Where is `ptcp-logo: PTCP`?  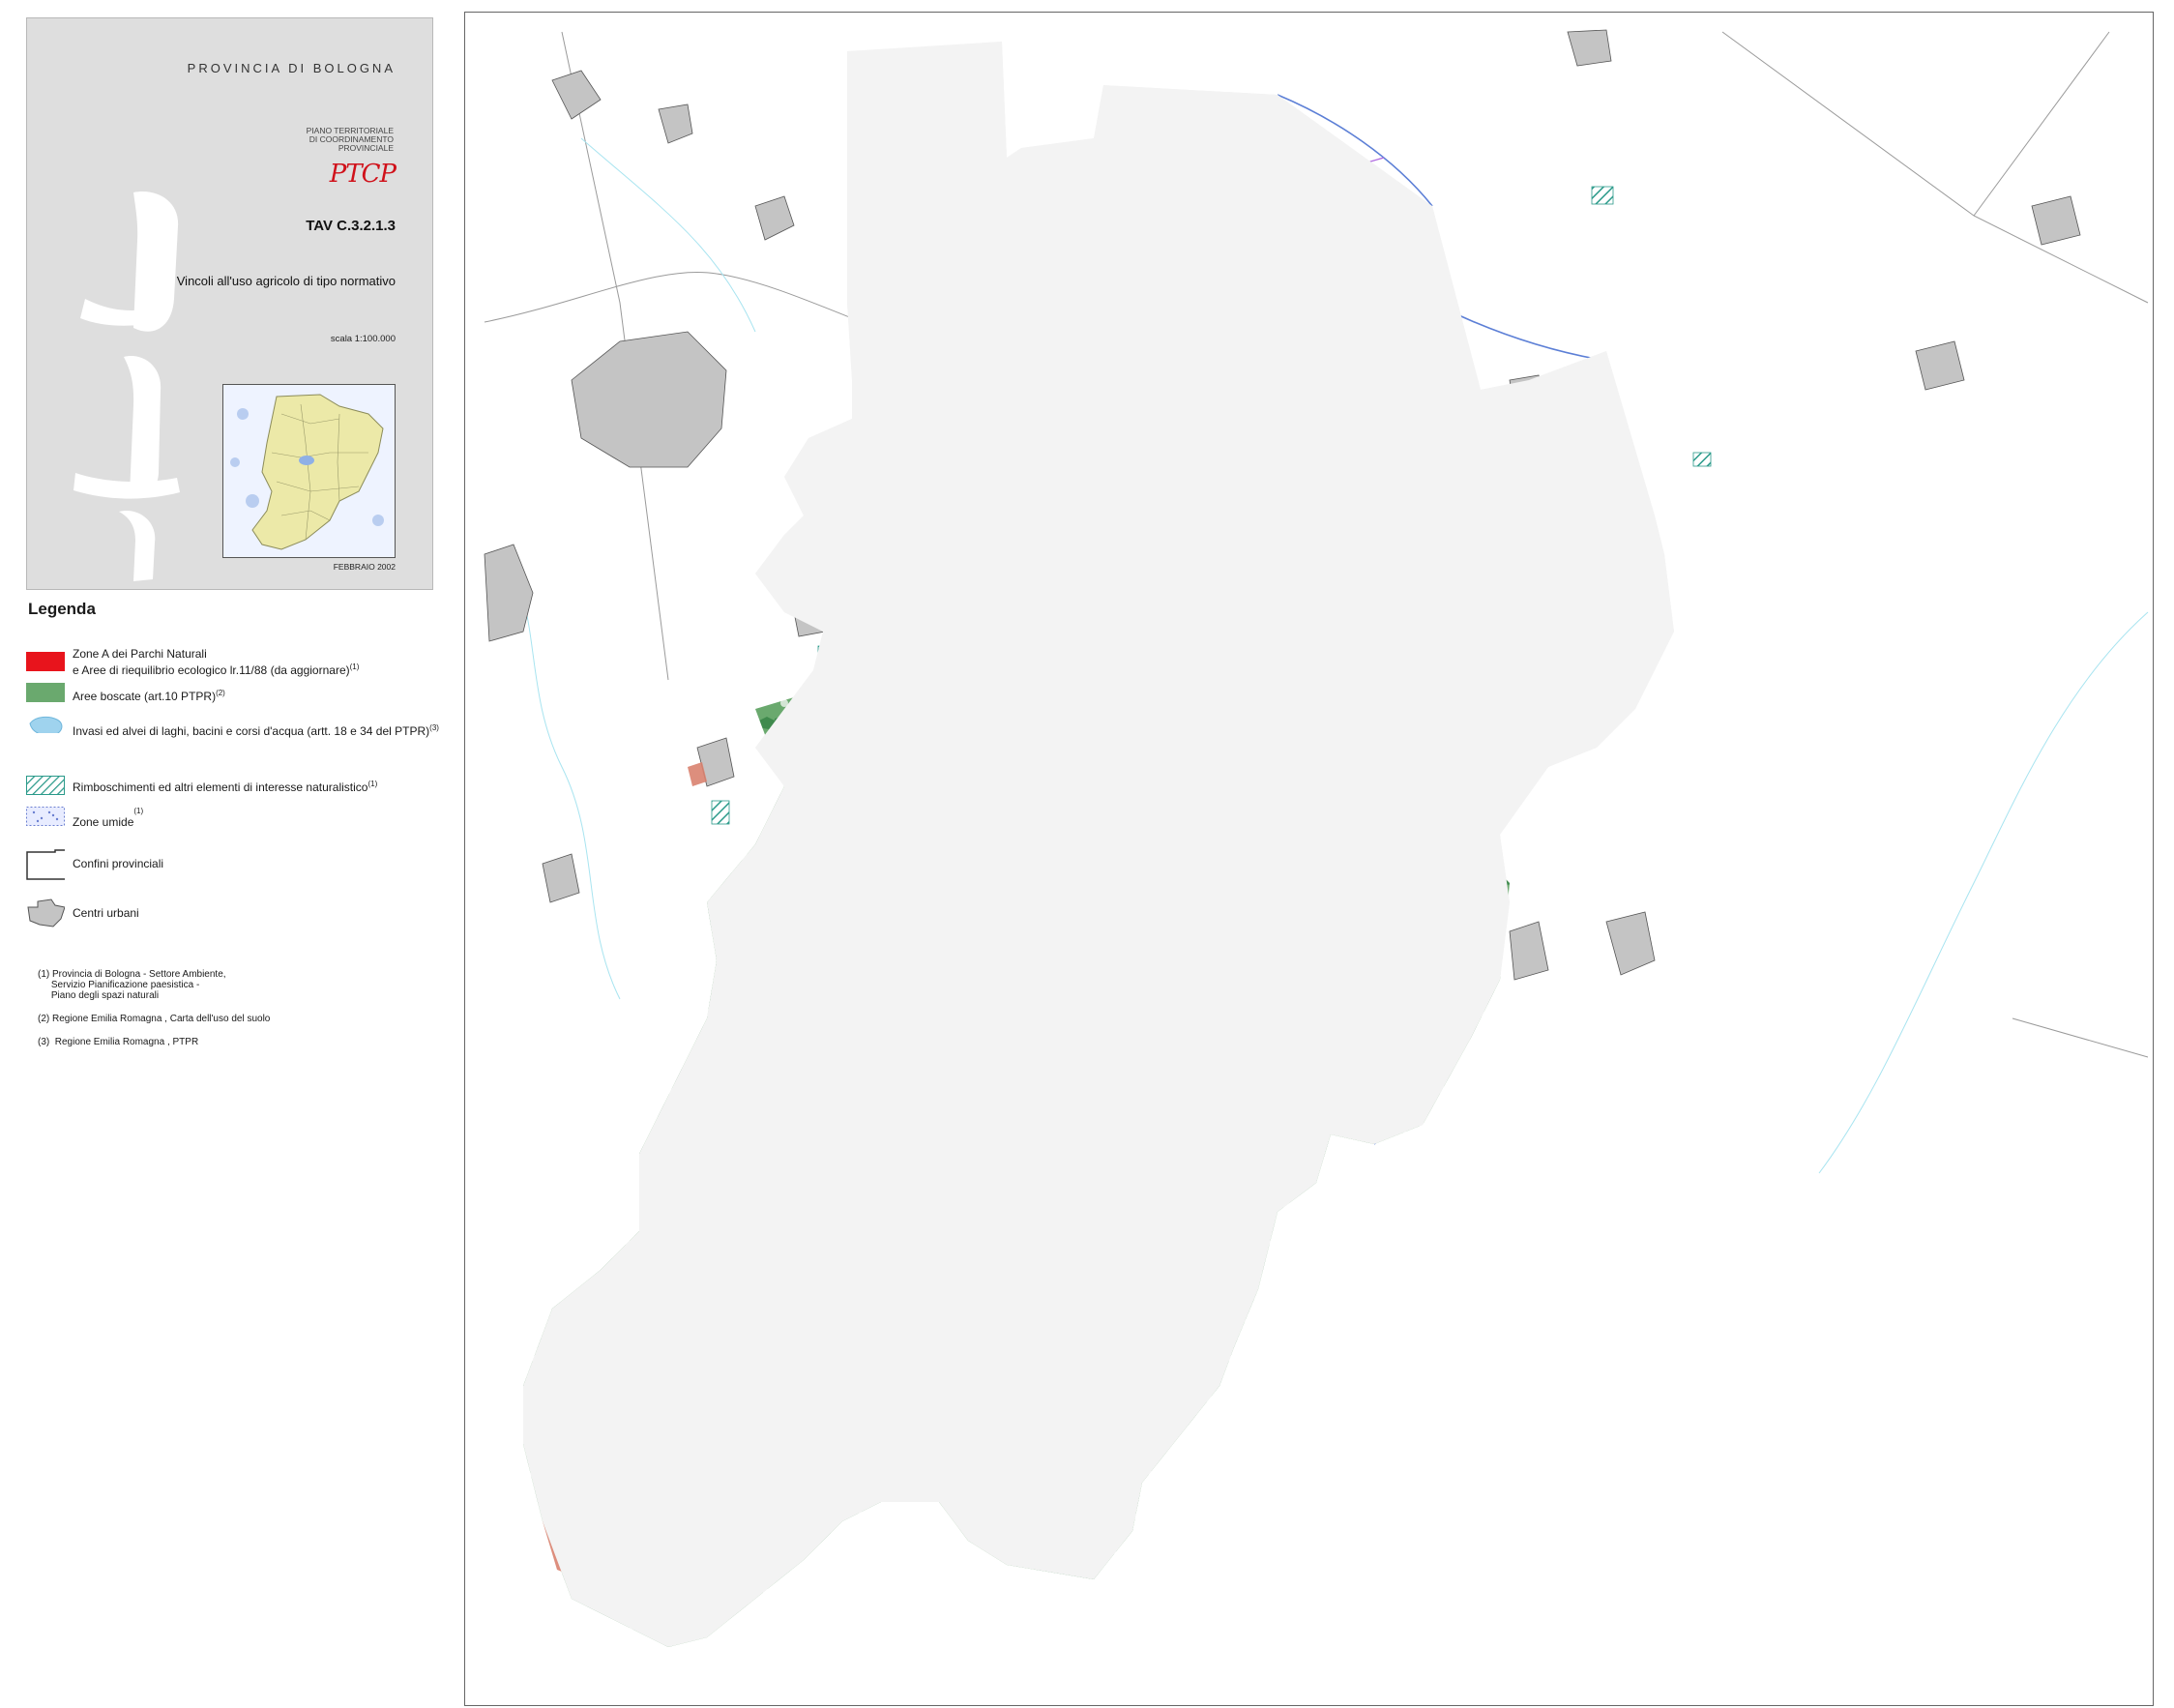
ptcp-logo: PTCP is located at coordinates (363, 174).